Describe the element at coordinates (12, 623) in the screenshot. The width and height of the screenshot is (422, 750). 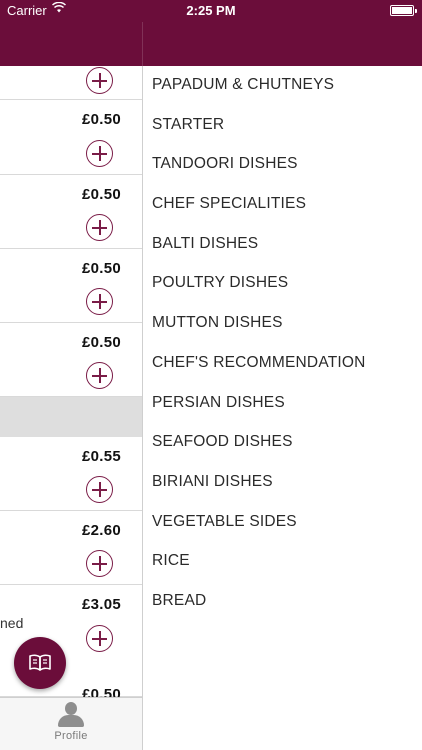
I see `item-description: ned` at that location.